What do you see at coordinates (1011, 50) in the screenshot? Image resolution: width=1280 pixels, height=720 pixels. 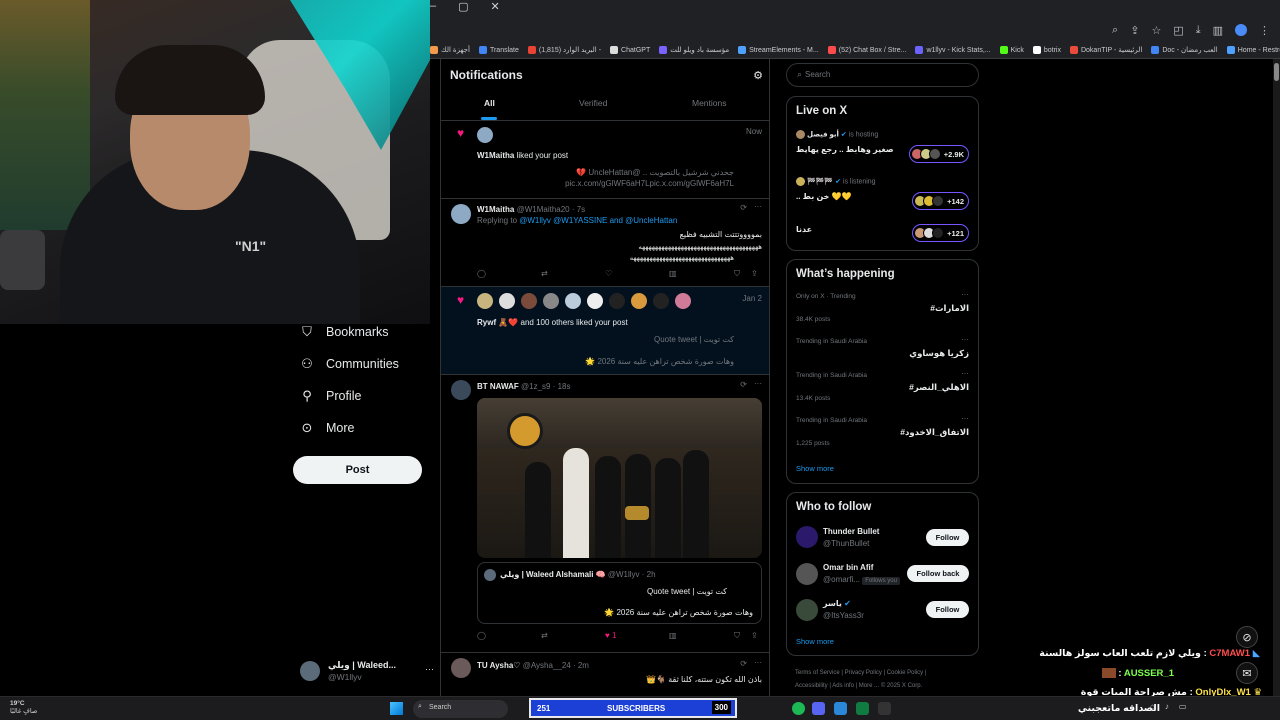 I see `bookmark-item: Kick` at bounding box center [1011, 50].